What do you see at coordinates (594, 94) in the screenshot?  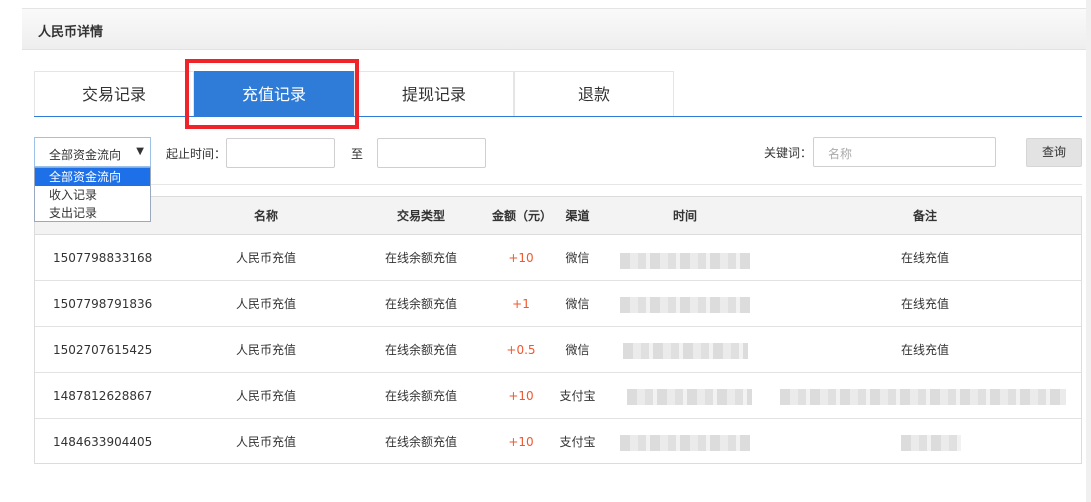 I see `tab-refund: 退款` at bounding box center [594, 94].